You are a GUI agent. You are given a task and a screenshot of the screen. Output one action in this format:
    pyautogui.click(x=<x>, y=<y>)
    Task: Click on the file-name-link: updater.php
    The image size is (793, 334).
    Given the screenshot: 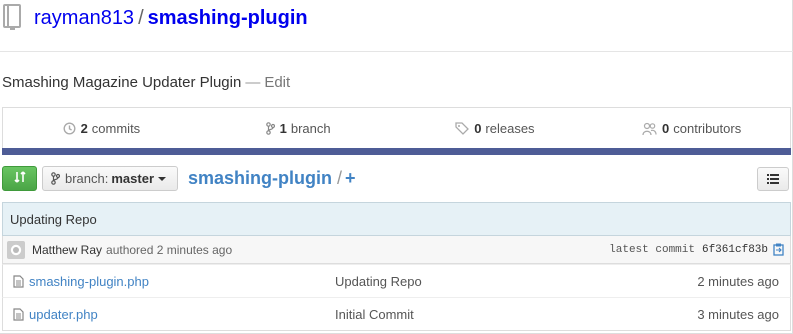 What is the action you would take?
    pyautogui.click(x=182, y=314)
    